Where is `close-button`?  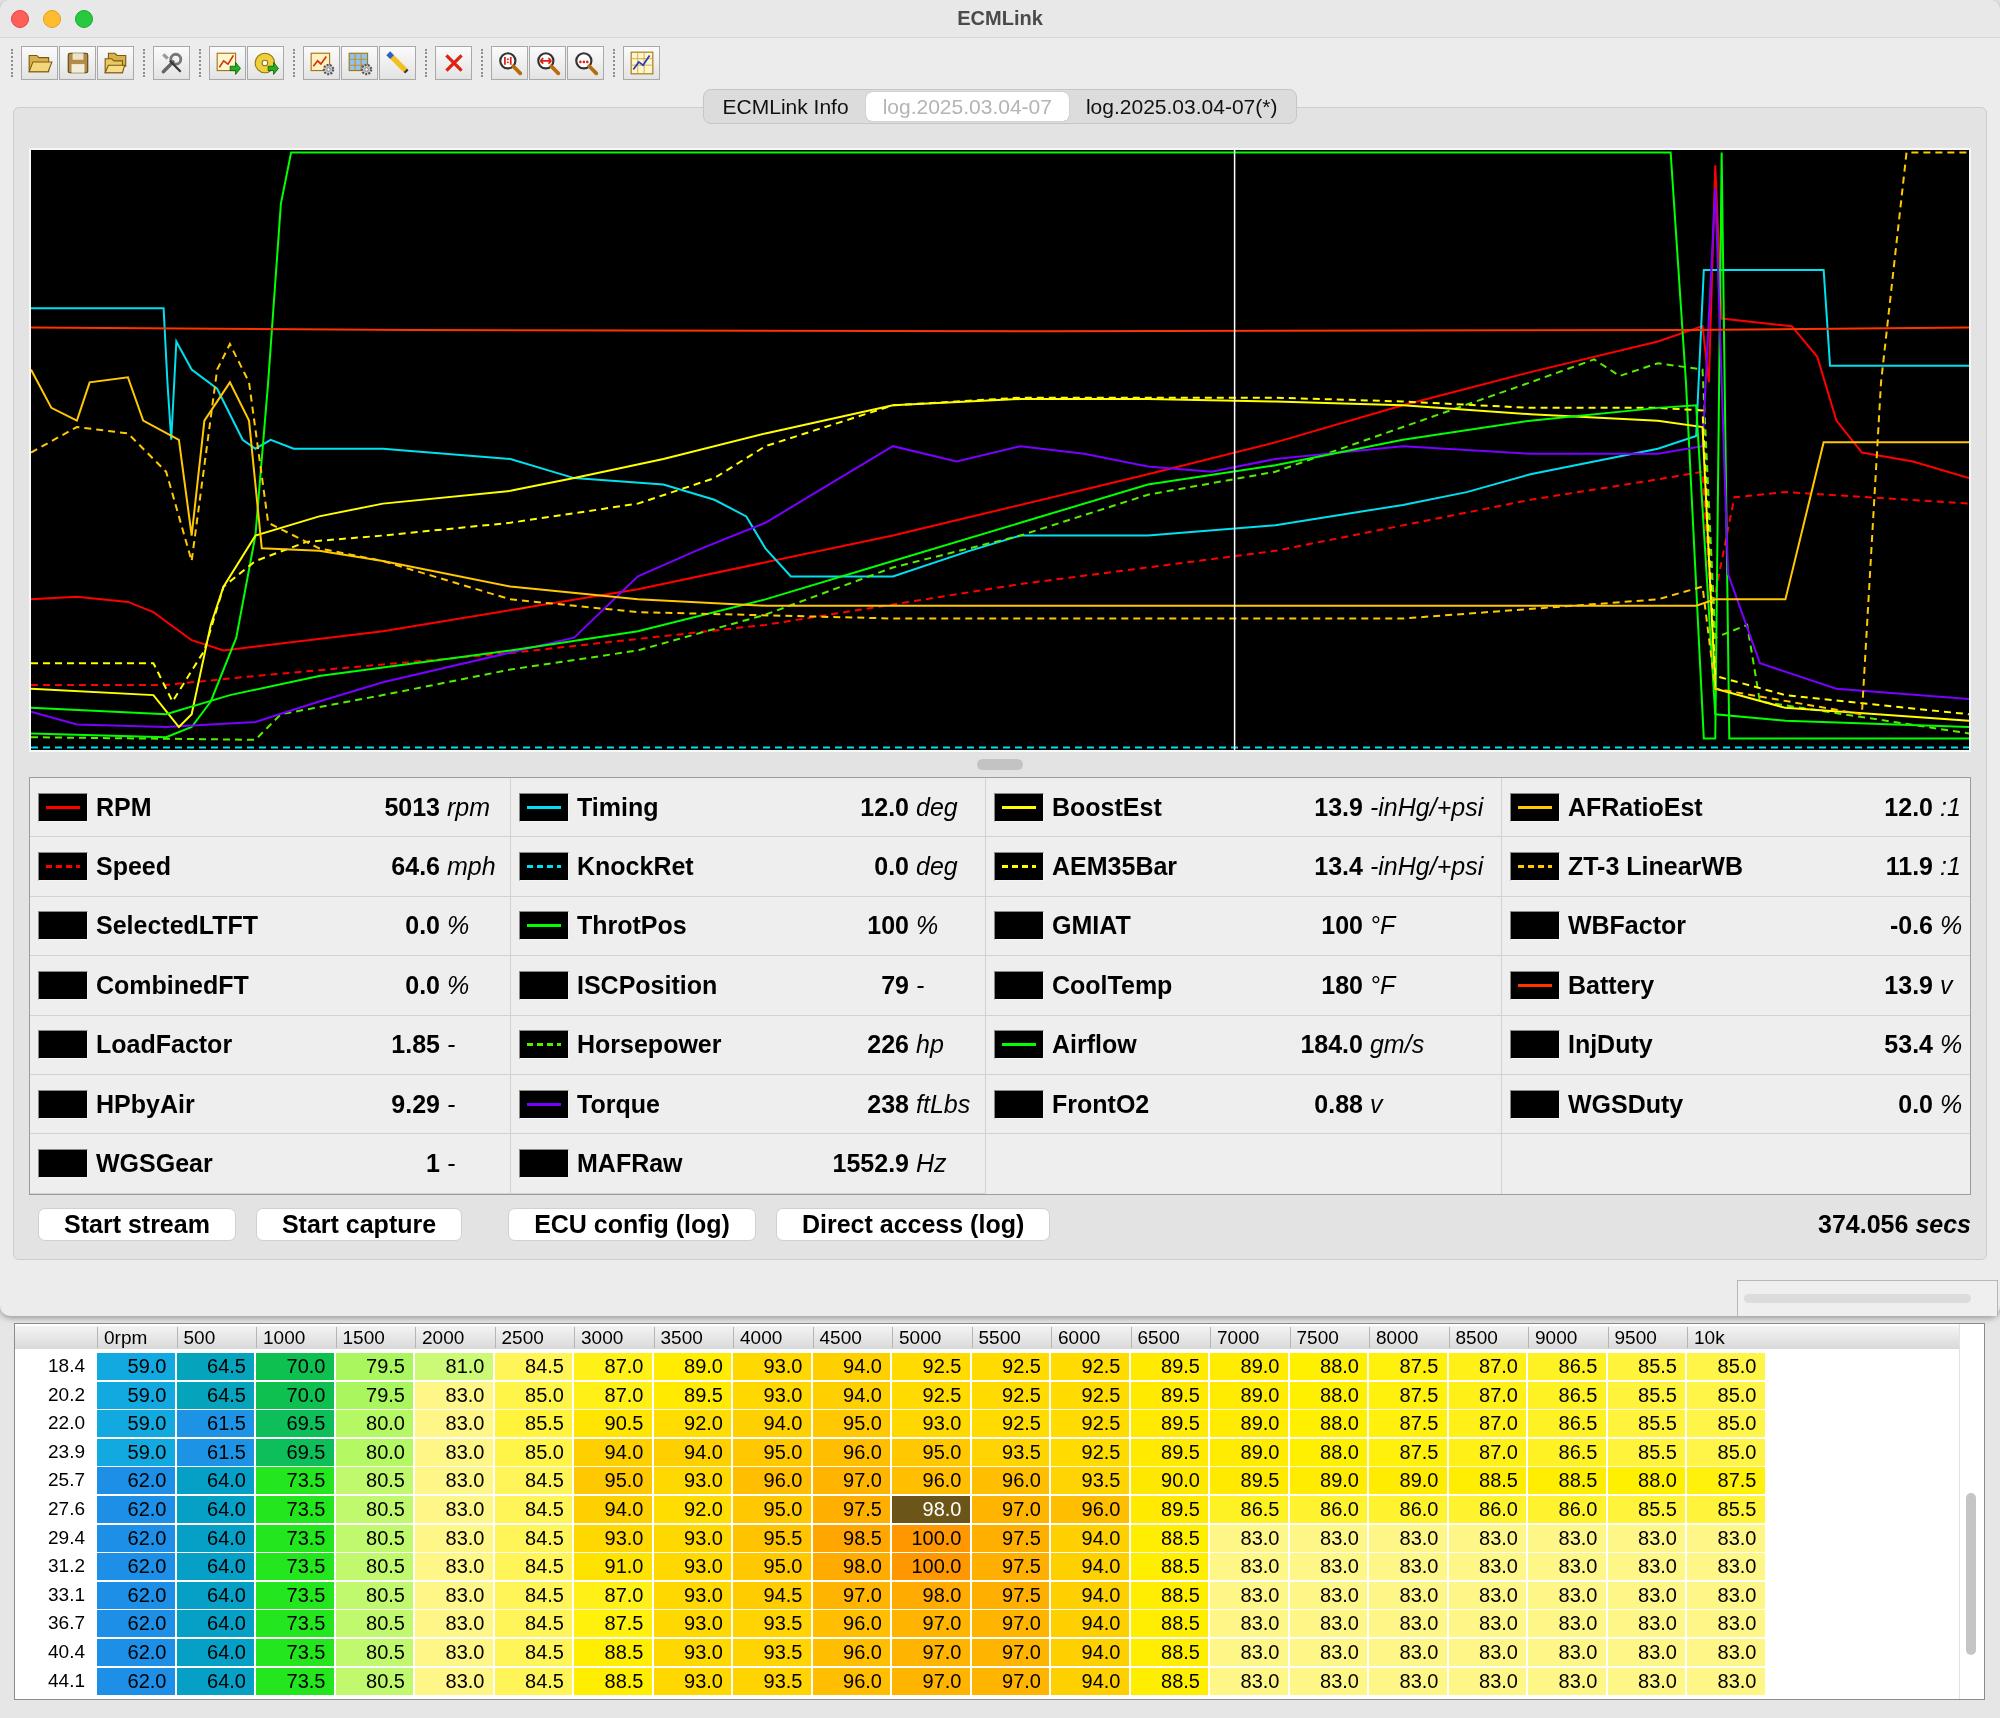
close-button is located at coordinates (20, 18).